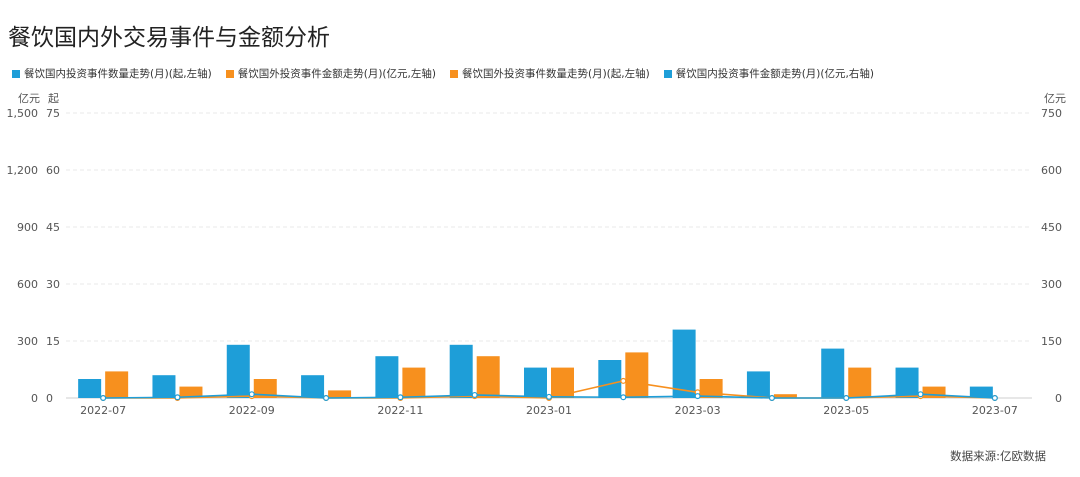 The image size is (1080, 477). Describe the element at coordinates (1051, 227) in the screenshot. I see `y-tick-label-right: 450` at that location.